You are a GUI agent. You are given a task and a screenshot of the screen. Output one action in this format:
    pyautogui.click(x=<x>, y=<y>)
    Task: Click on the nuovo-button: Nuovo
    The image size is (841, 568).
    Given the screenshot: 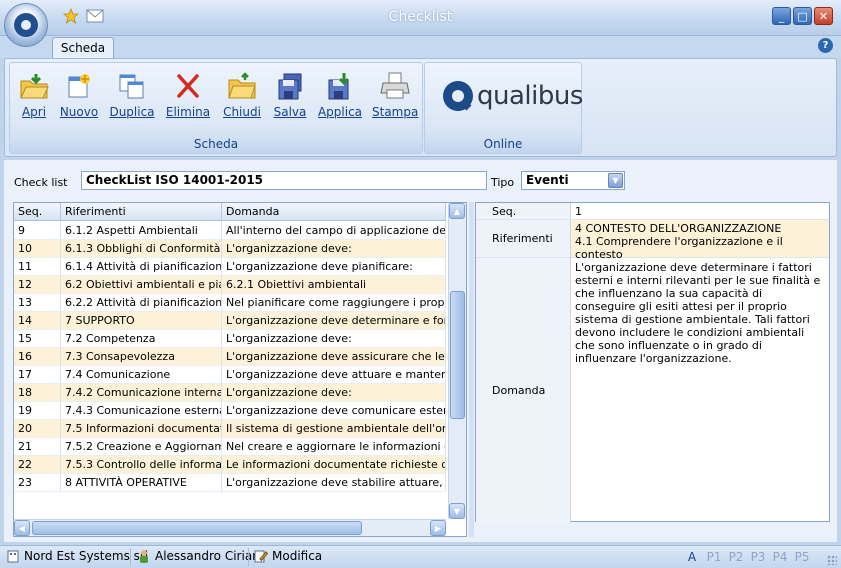 What is the action you would take?
    pyautogui.click(x=79, y=95)
    